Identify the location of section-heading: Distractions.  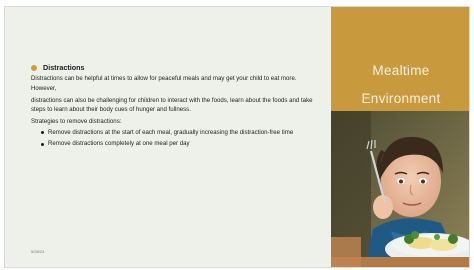
(64, 67).